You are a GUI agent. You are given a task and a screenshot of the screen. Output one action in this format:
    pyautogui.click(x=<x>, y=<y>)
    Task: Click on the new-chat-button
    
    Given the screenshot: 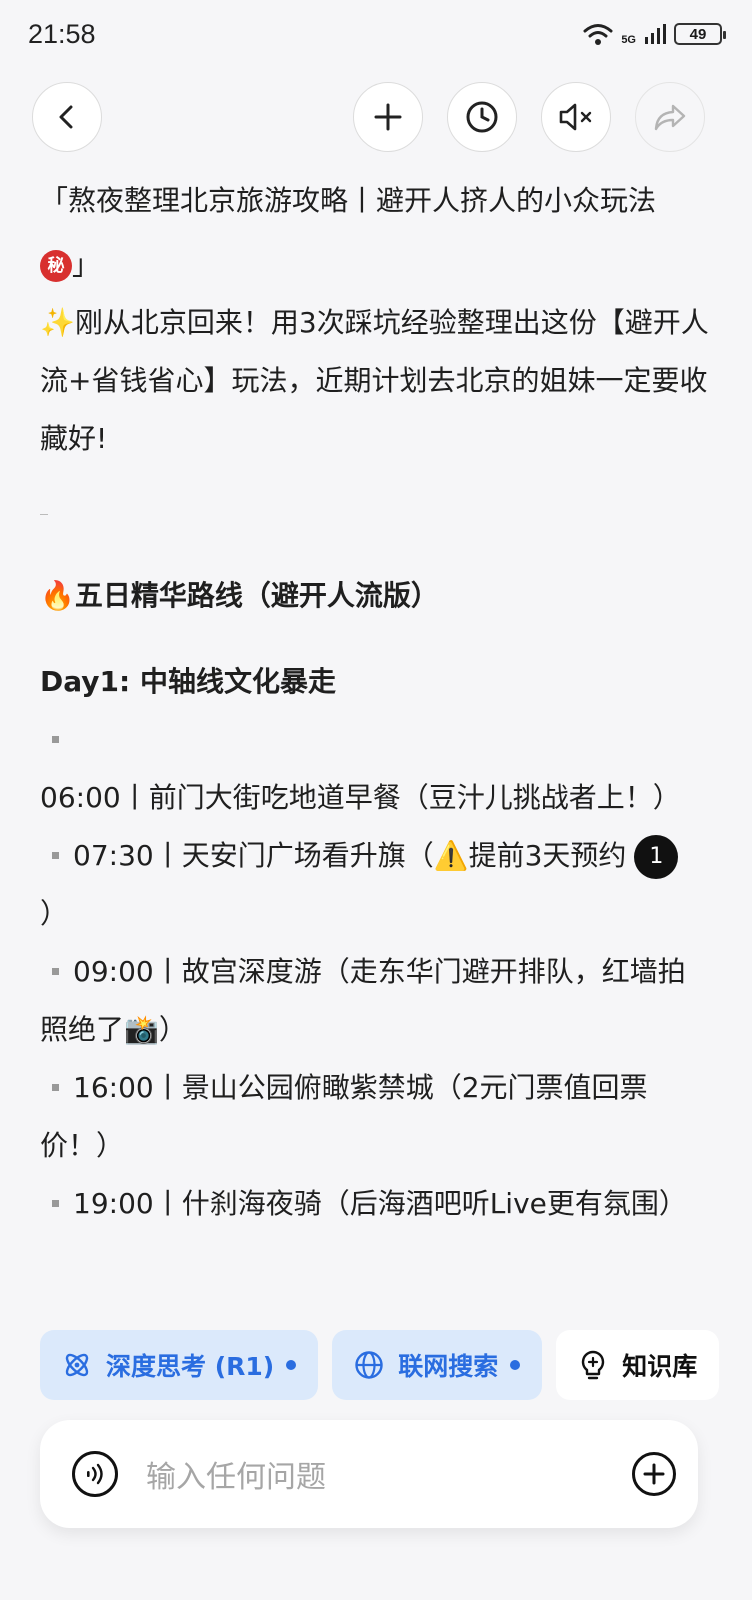 What is the action you would take?
    pyautogui.click(x=388, y=117)
    